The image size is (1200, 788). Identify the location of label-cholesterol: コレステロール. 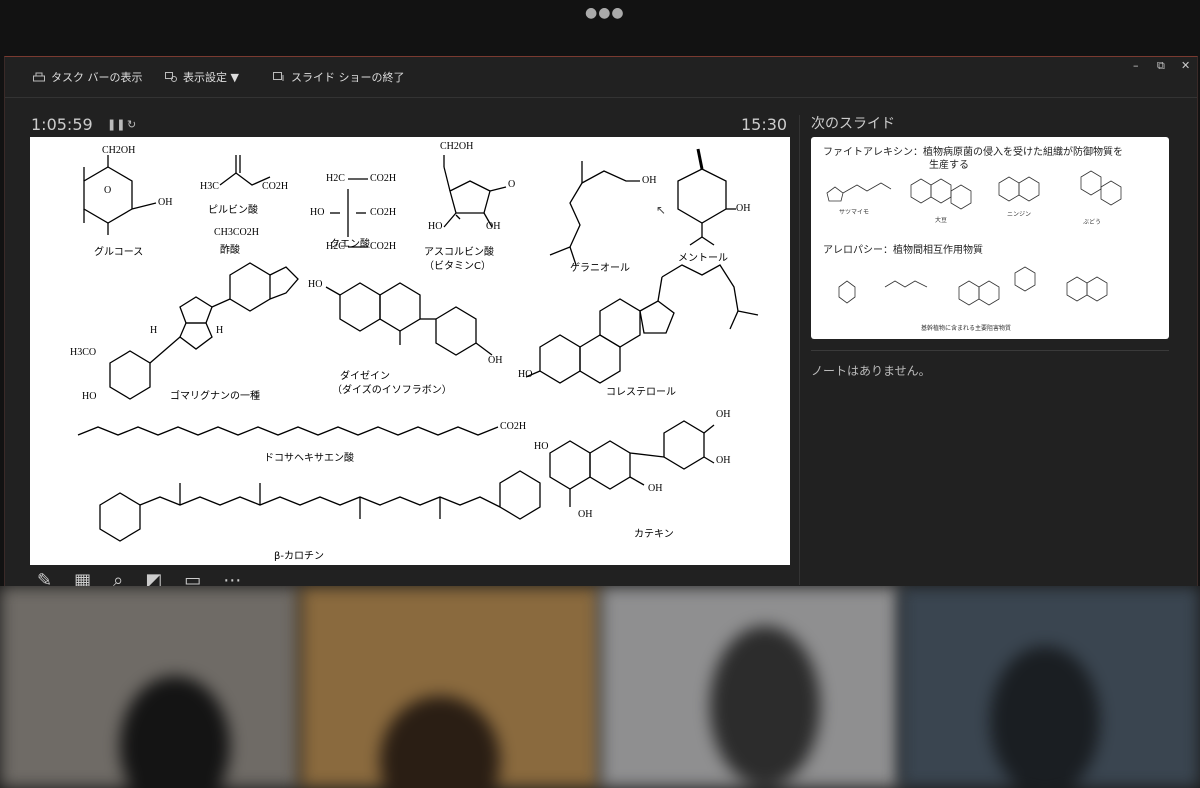
(641, 392).